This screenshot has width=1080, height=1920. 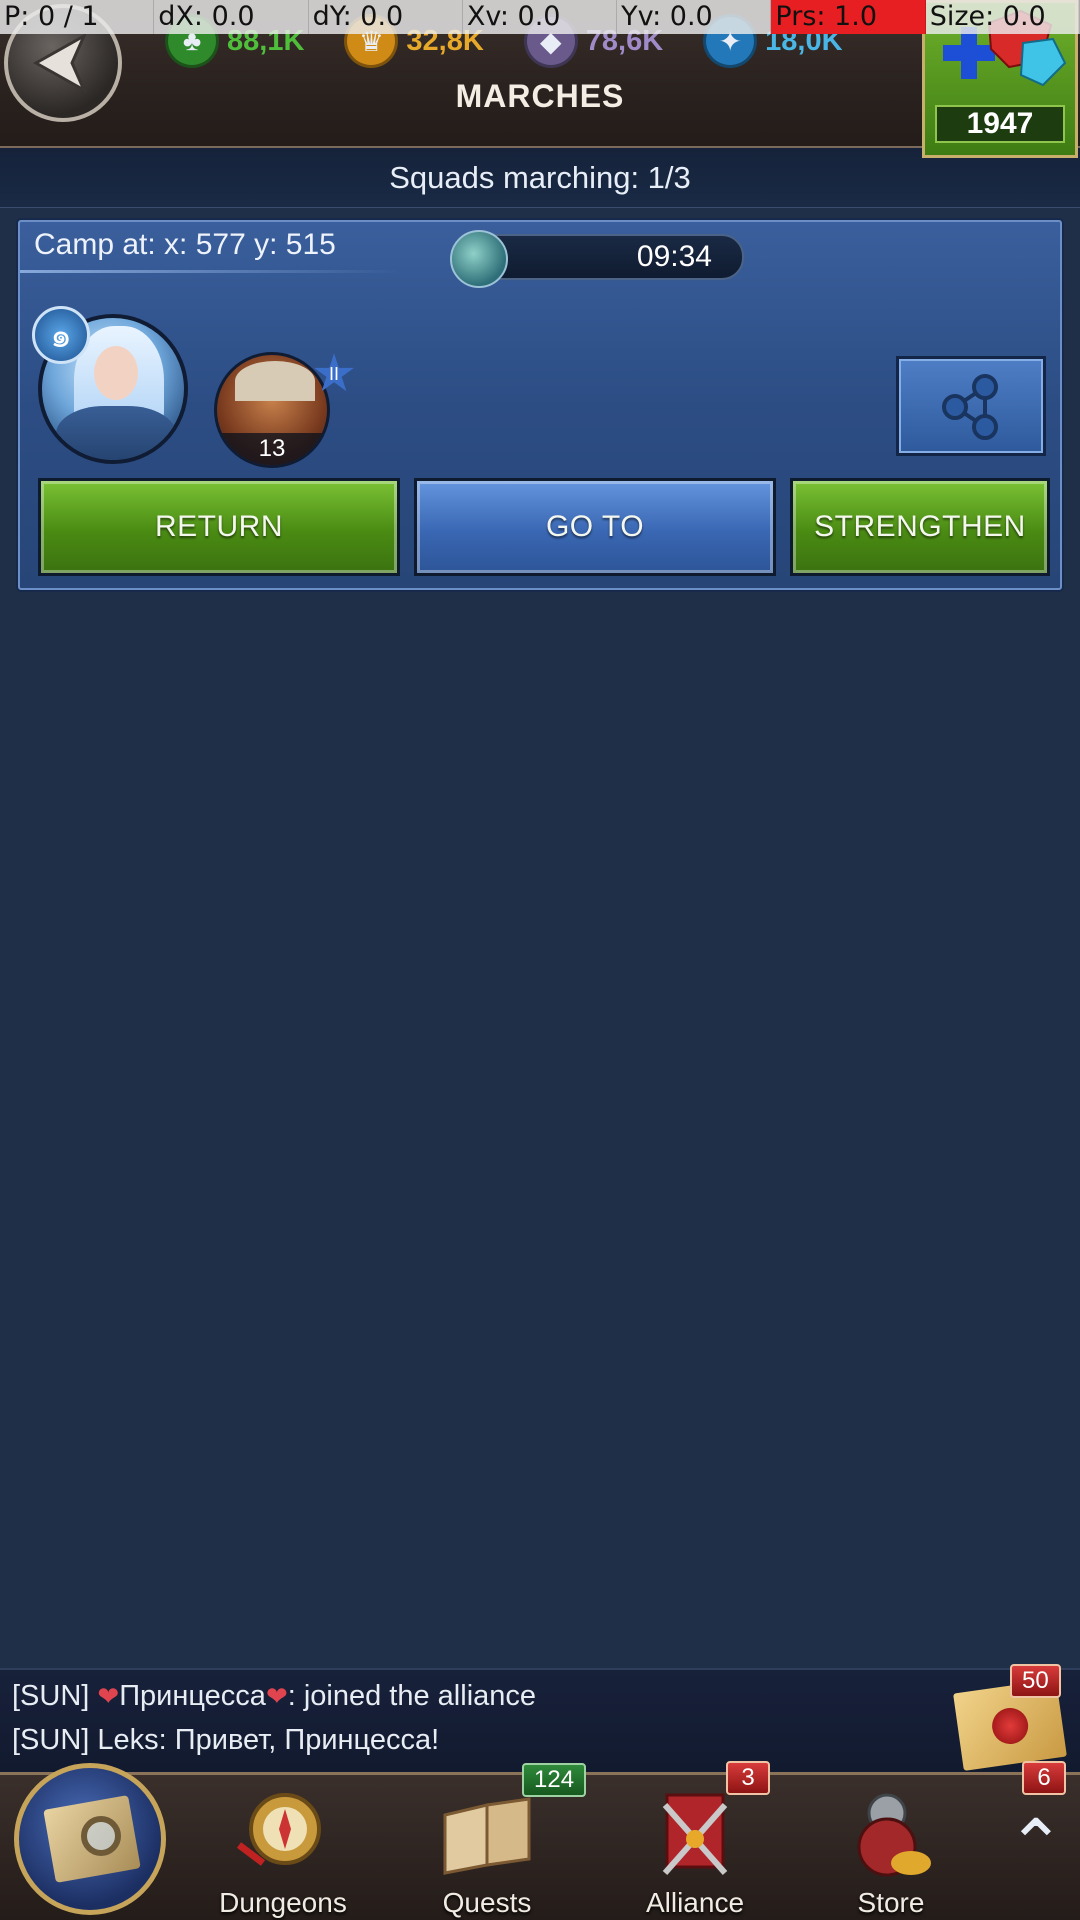 I want to click on gem-count: 1947, so click(x=1000, y=124).